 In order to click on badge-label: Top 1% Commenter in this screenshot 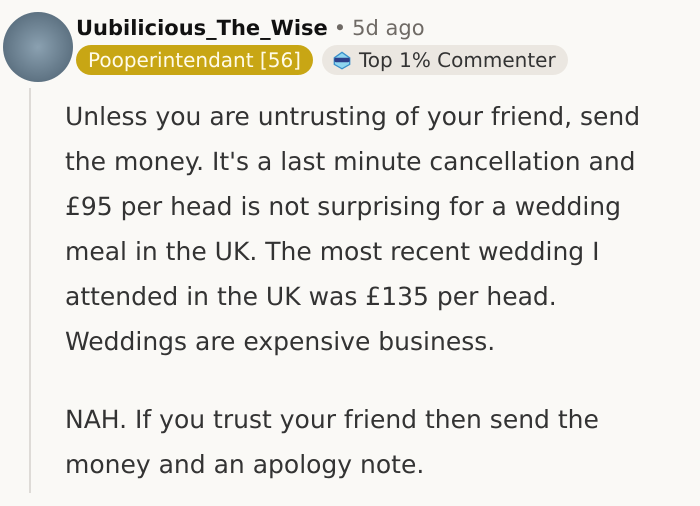, I will do `click(457, 60)`.